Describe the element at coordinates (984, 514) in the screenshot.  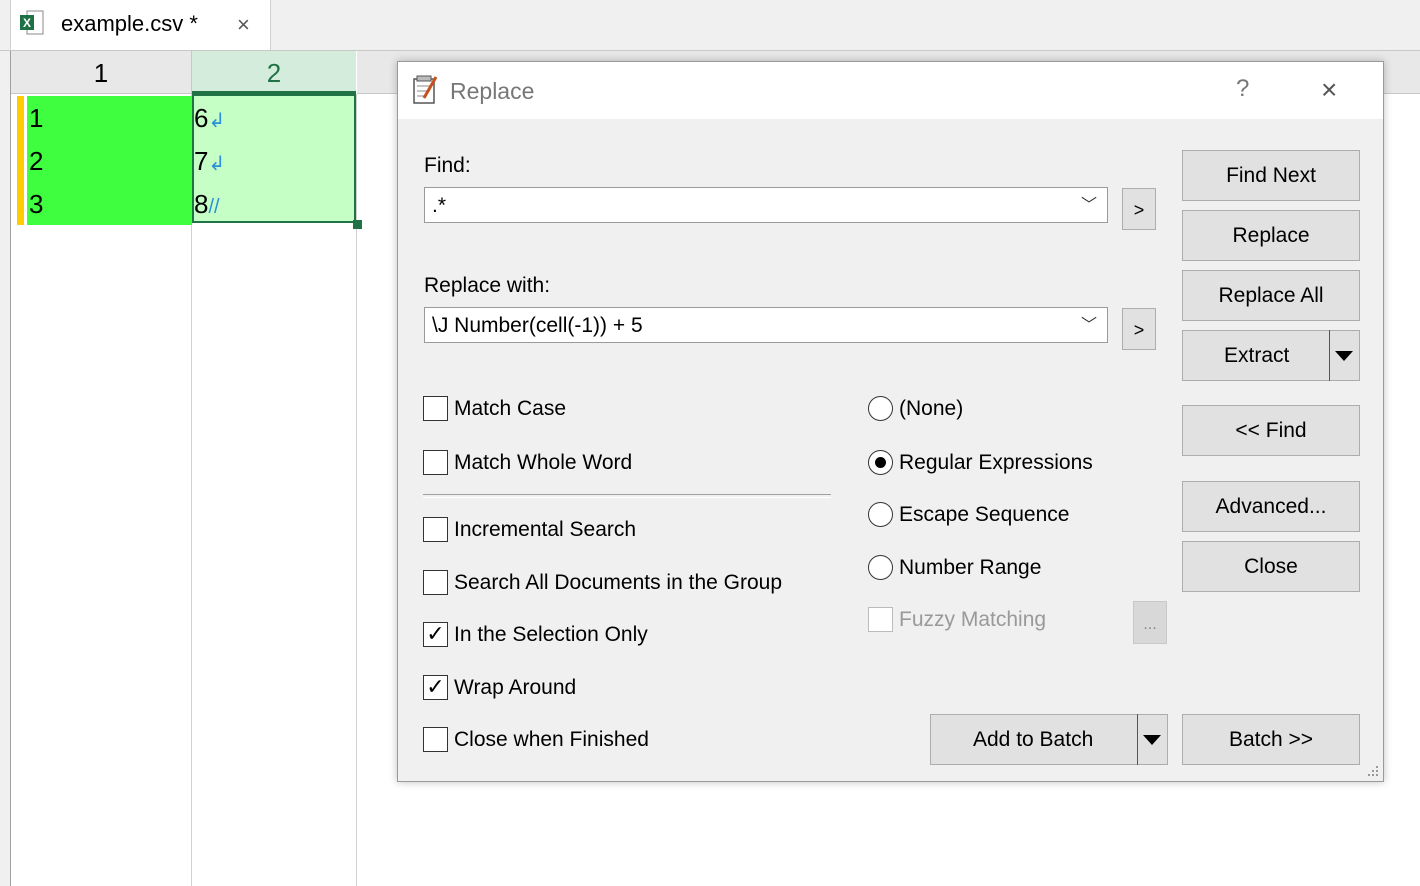
I see `escape-sequence-label: Escape Sequence` at that location.